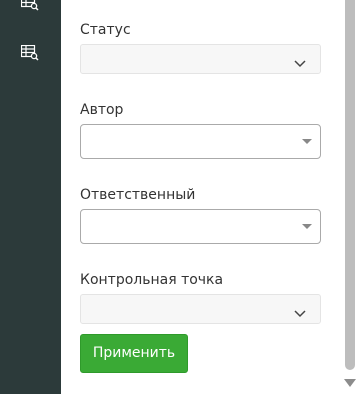  Describe the element at coordinates (200, 226) in the screenshot. I see `responsible-select` at that location.